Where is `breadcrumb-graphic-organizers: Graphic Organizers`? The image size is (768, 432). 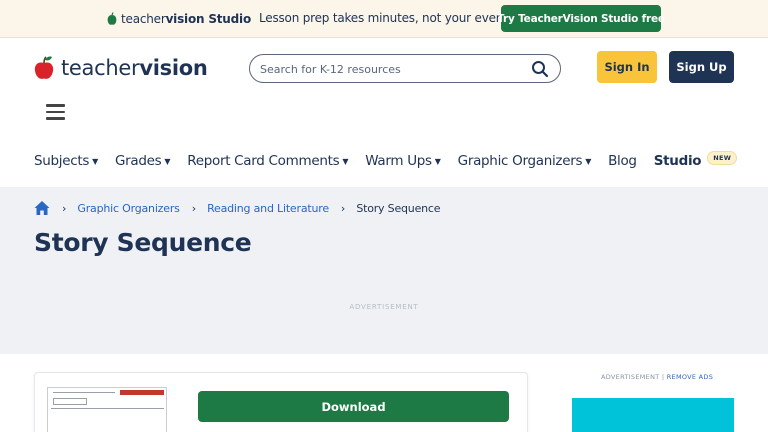
breadcrumb-graphic-organizers: Graphic Organizers is located at coordinates (128, 208).